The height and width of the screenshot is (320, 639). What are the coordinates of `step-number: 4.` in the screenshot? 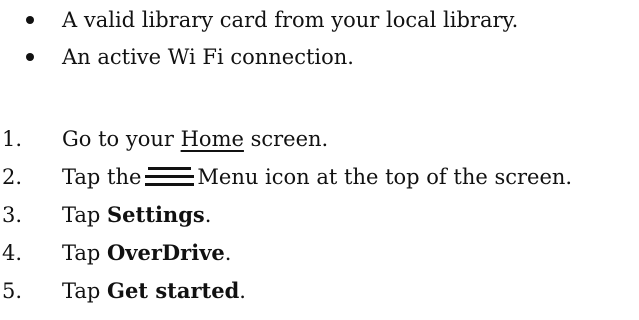 It's located at (12, 253).